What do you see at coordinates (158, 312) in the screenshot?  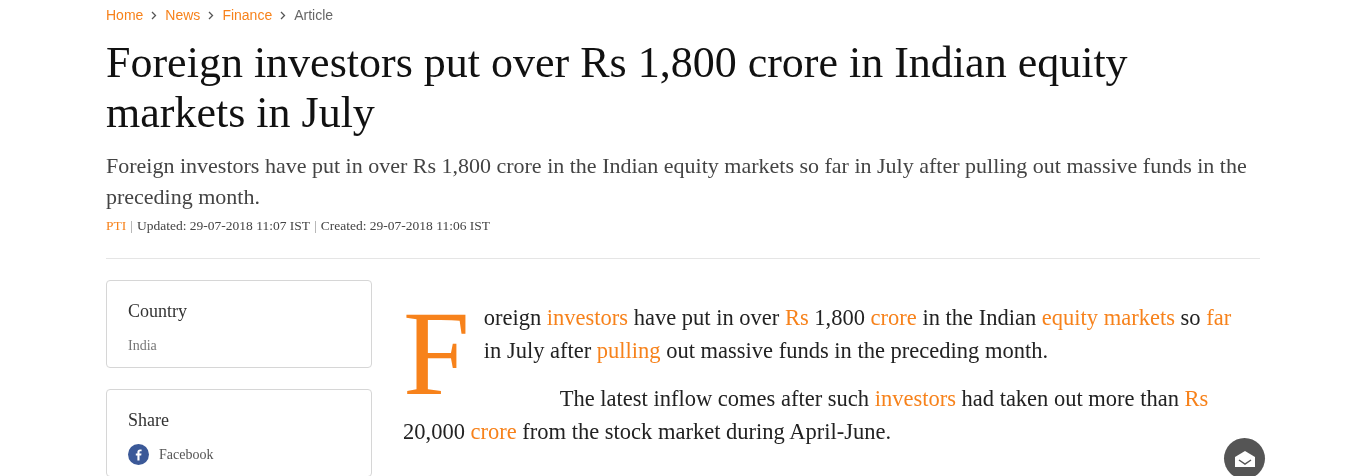 I see `card-heading: Country` at bounding box center [158, 312].